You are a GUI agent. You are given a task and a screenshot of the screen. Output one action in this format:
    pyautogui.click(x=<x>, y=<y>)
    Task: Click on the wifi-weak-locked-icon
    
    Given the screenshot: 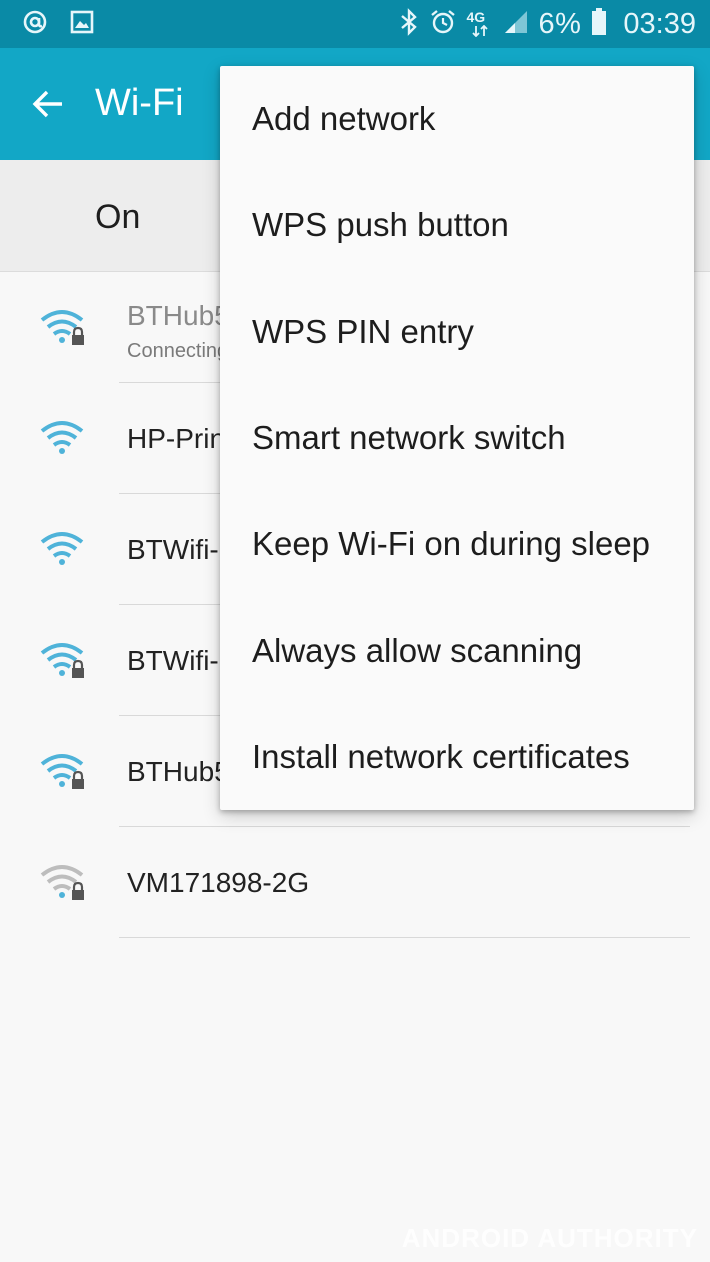 What is the action you would take?
    pyautogui.click(x=64, y=883)
    